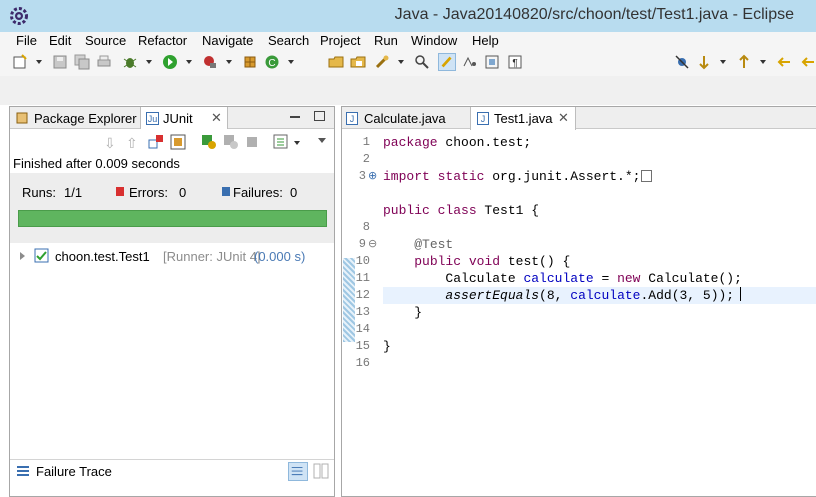 The height and width of the screenshot is (497, 816). Describe the element at coordinates (291, 62) in the screenshot. I see `new-class-dropdown-icon` at that location.